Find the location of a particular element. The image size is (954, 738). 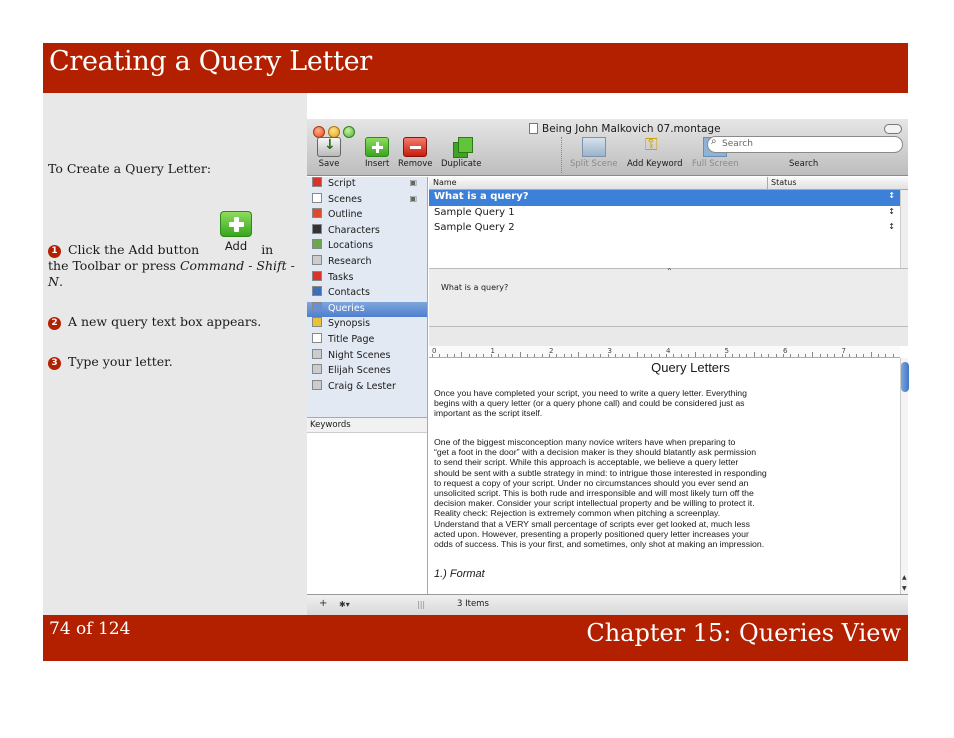

script-icon is located at coordinates (317, 182).